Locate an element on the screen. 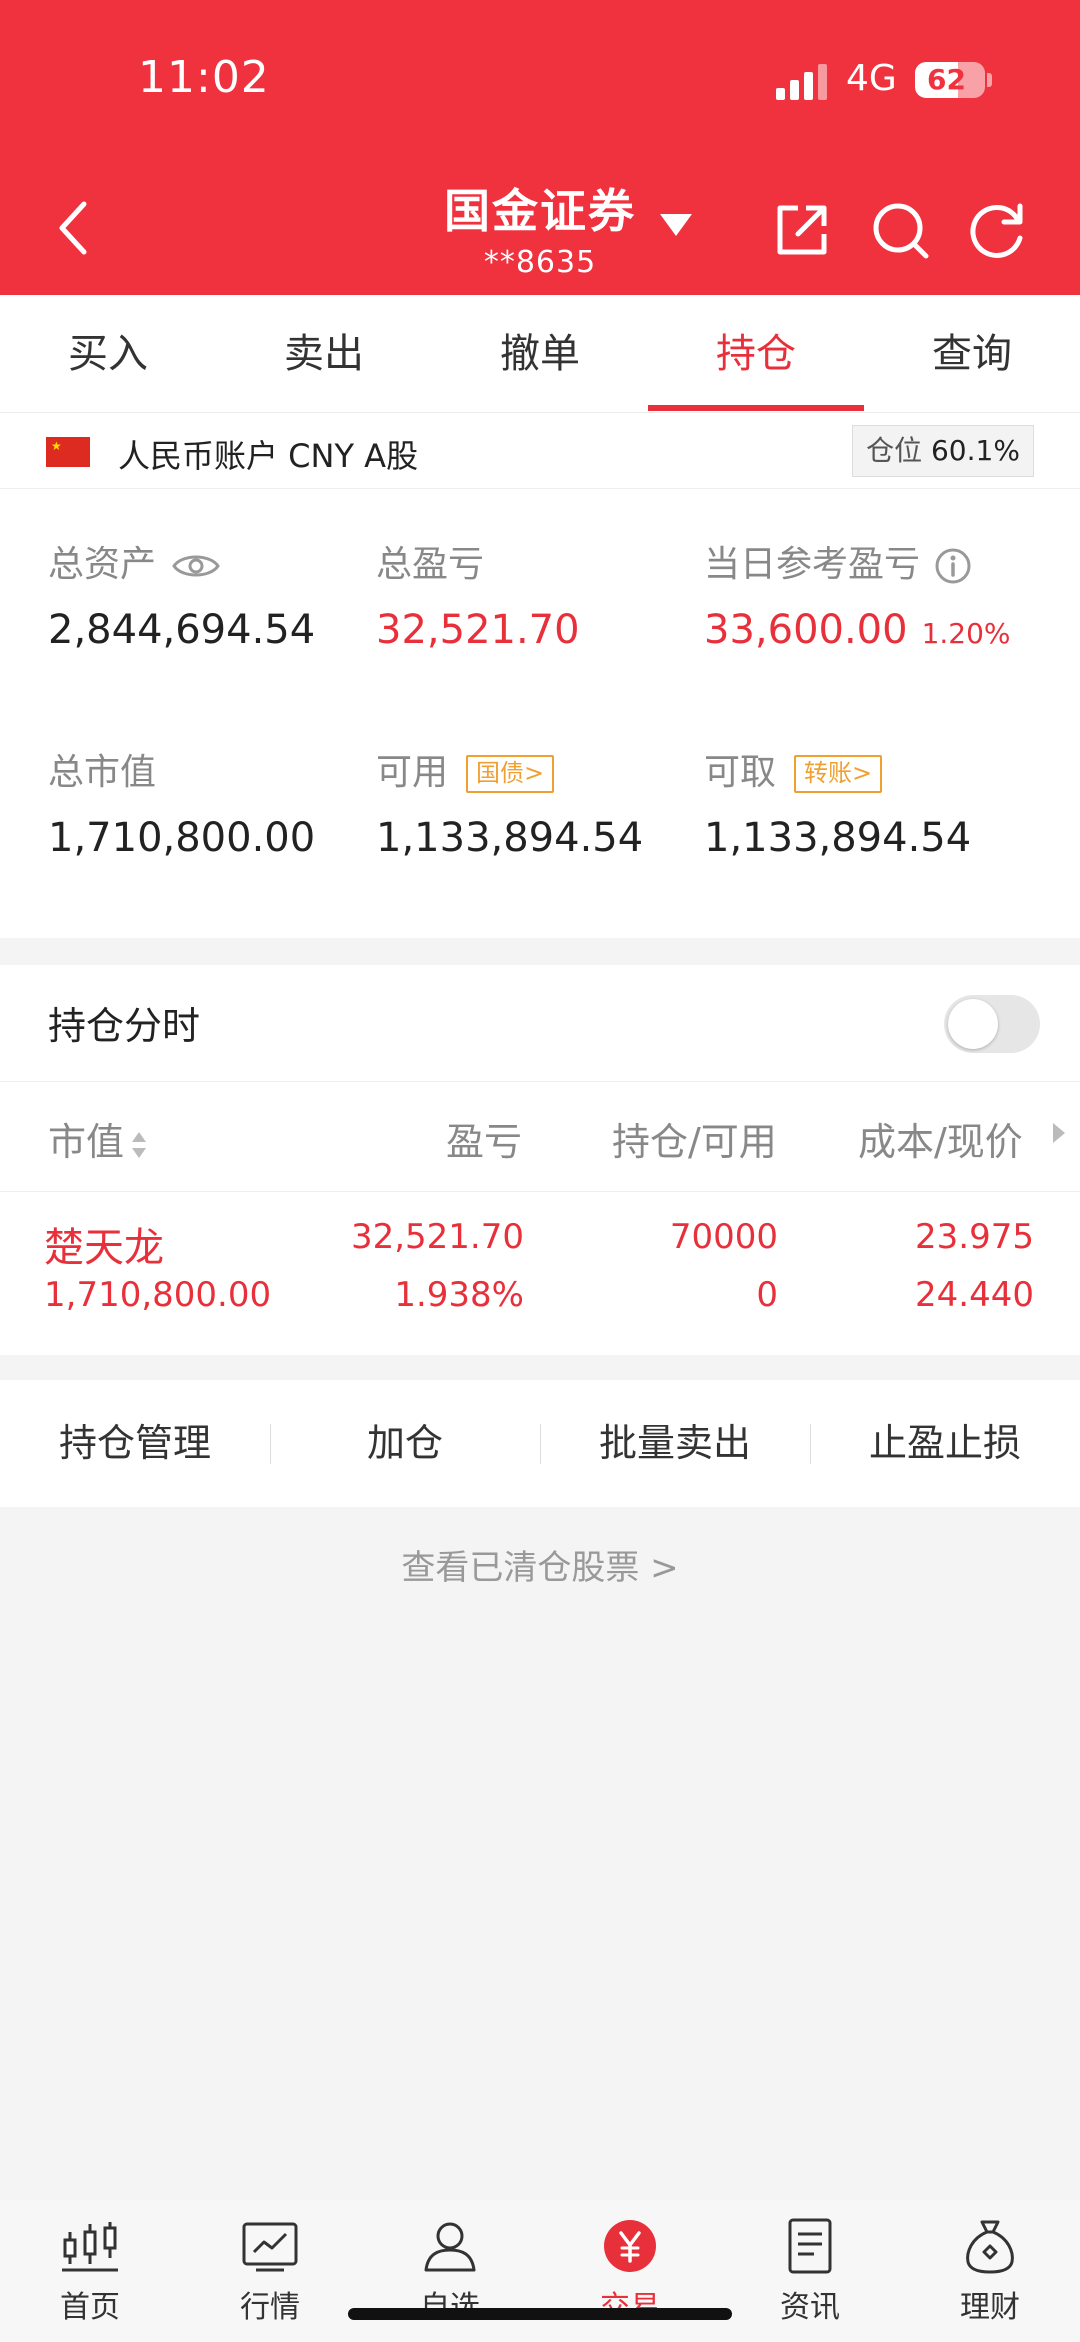 This screenshot has width=1080, height=2342. moneybag-icon is located at coordinates (990, 2247).